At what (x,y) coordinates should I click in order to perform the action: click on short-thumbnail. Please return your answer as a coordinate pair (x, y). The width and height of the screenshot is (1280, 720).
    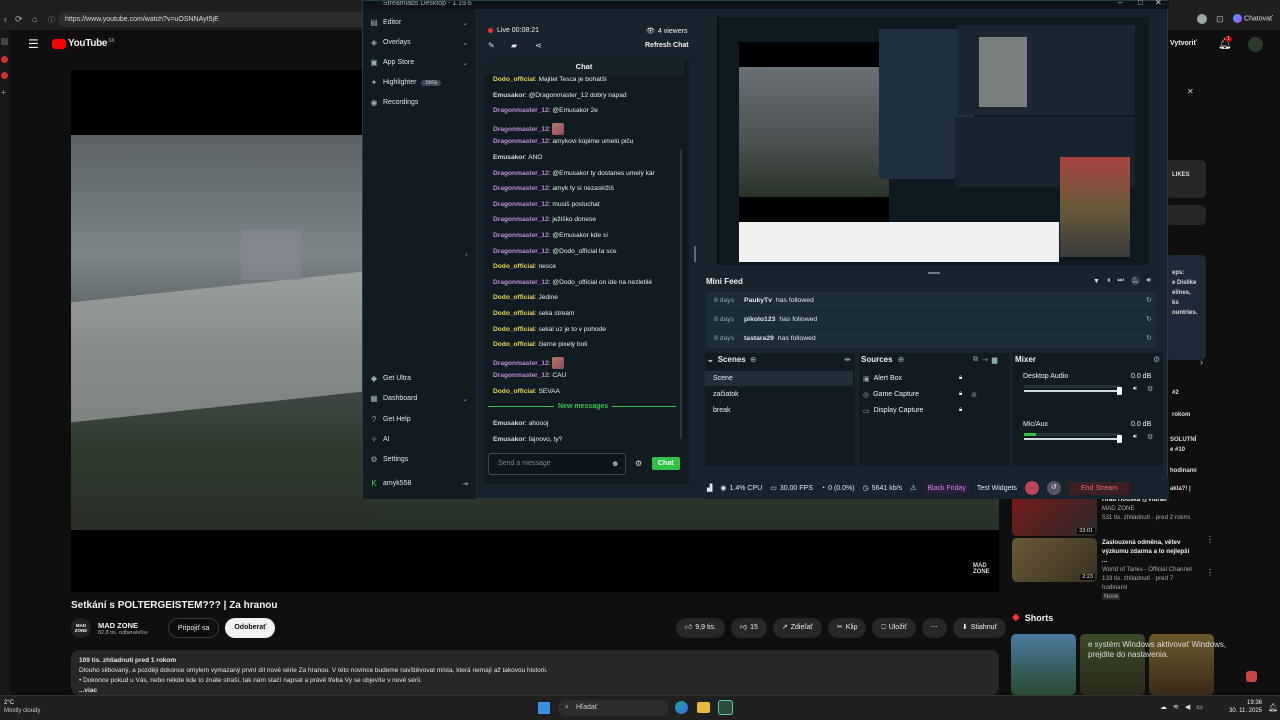
    Looking at the image, I should click on (1043, 664).